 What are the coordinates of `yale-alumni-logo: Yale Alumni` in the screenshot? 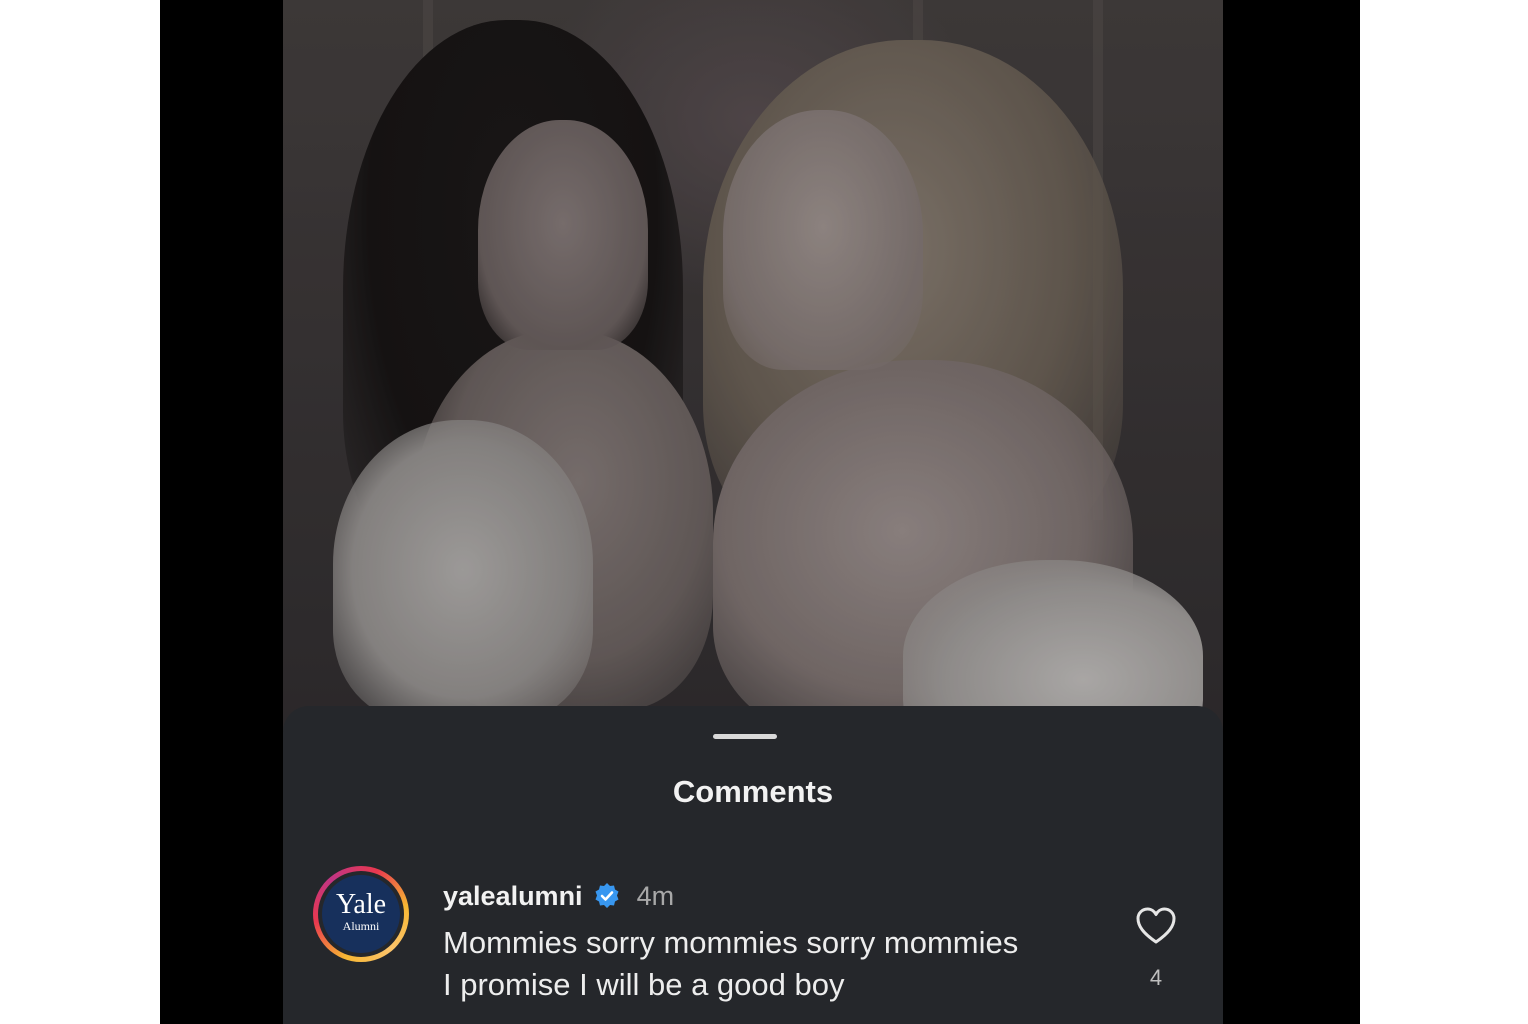 It's located at (361, 914).